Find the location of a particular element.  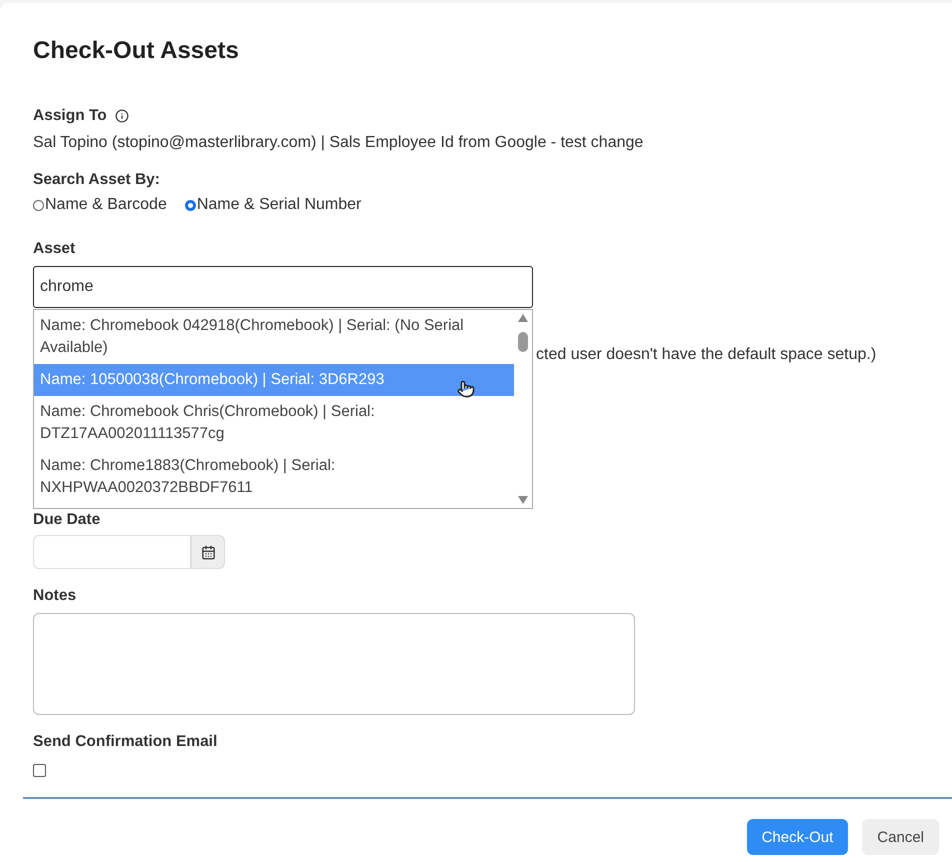

field-label: Due Date is located at coordinates (67, 520).